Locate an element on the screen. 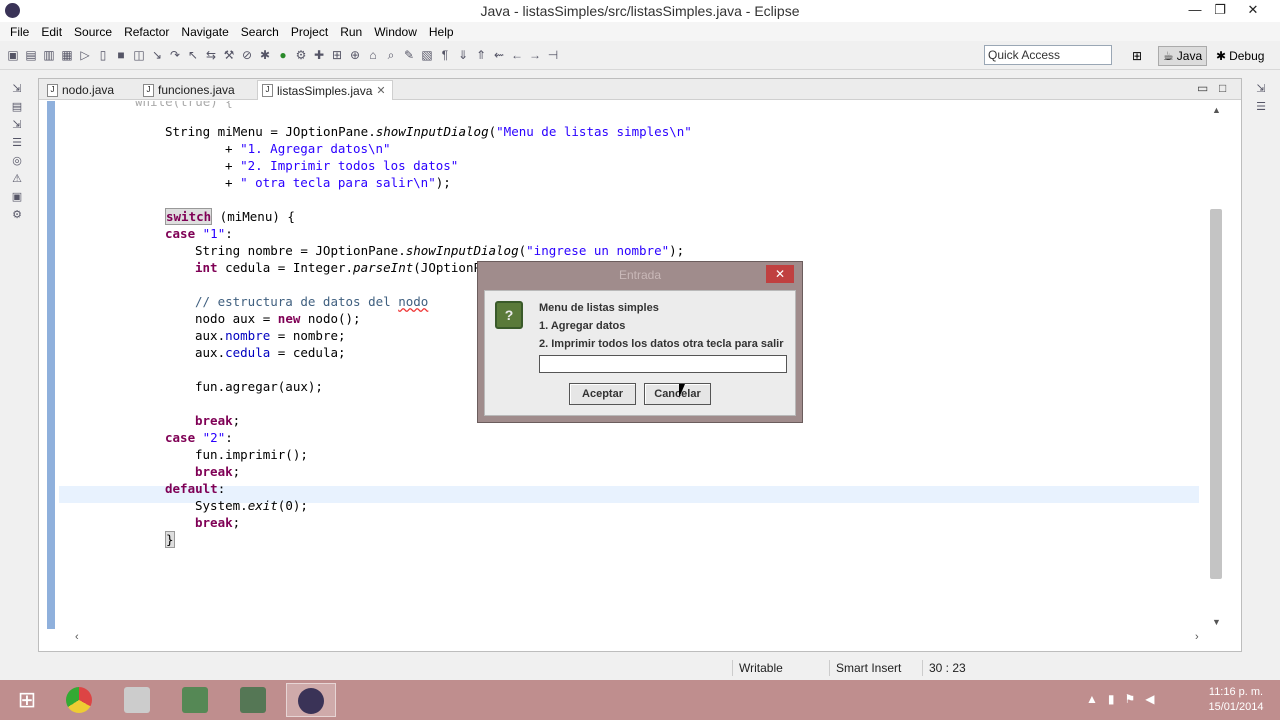 The image size is (1280, 720). debug-perspective-icon: ✱ is located at coordinates (1221, 56).